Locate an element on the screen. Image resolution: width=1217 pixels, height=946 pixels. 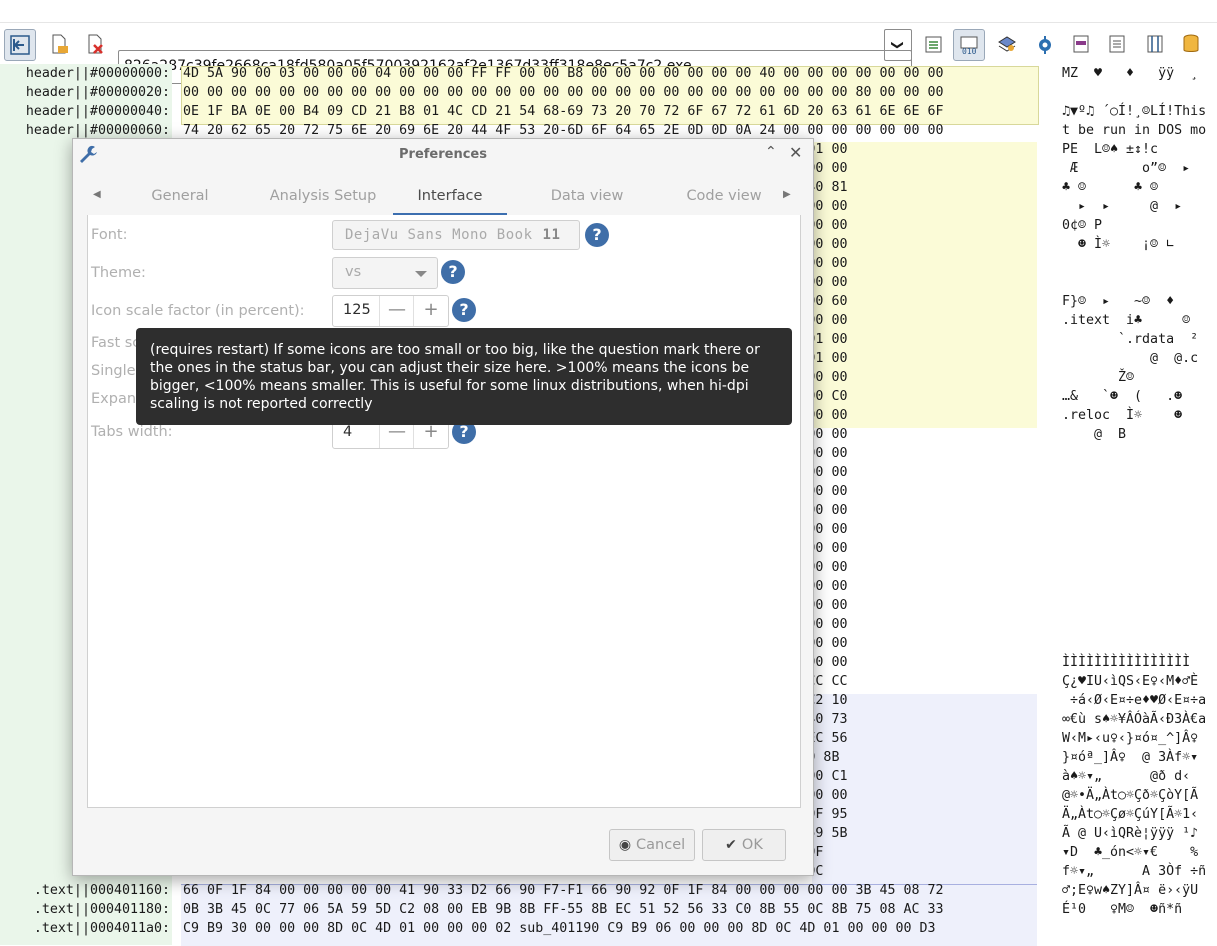
minimize-icon: ⌃ is located at coordinates (771, 152).